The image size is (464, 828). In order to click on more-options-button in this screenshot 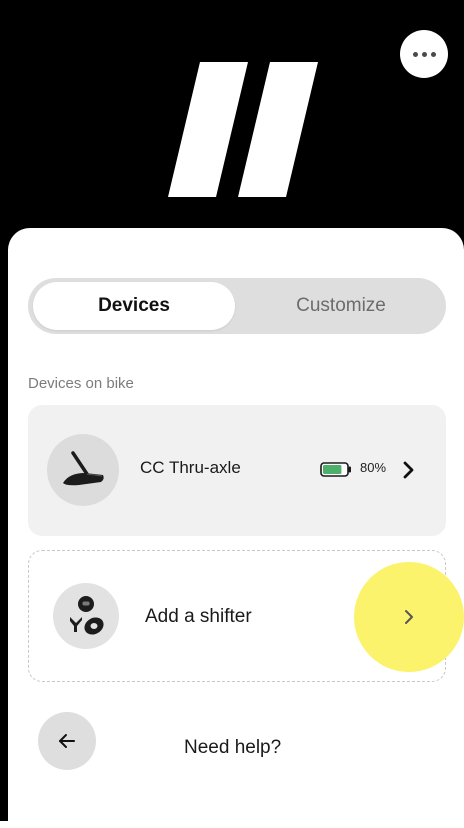, I will do `click(424, 54)`.